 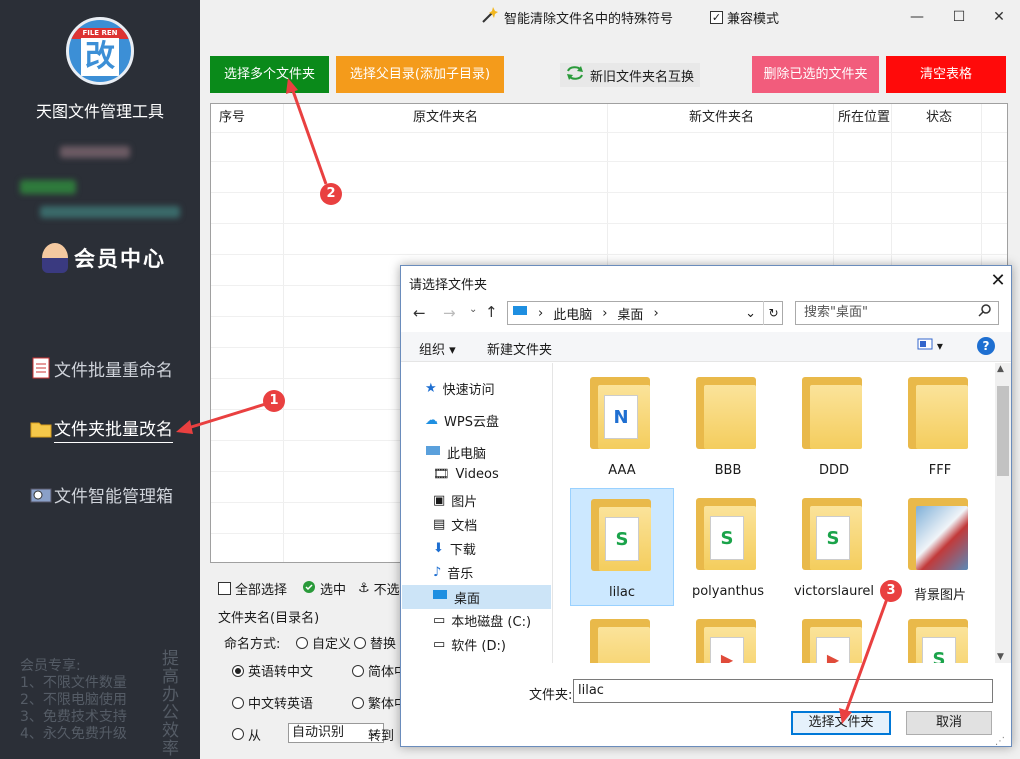 What do you see at coordinates (274, 401) in the screenshot?
I see `annotation-badge-1: 1` at bounding box center [274, 401].